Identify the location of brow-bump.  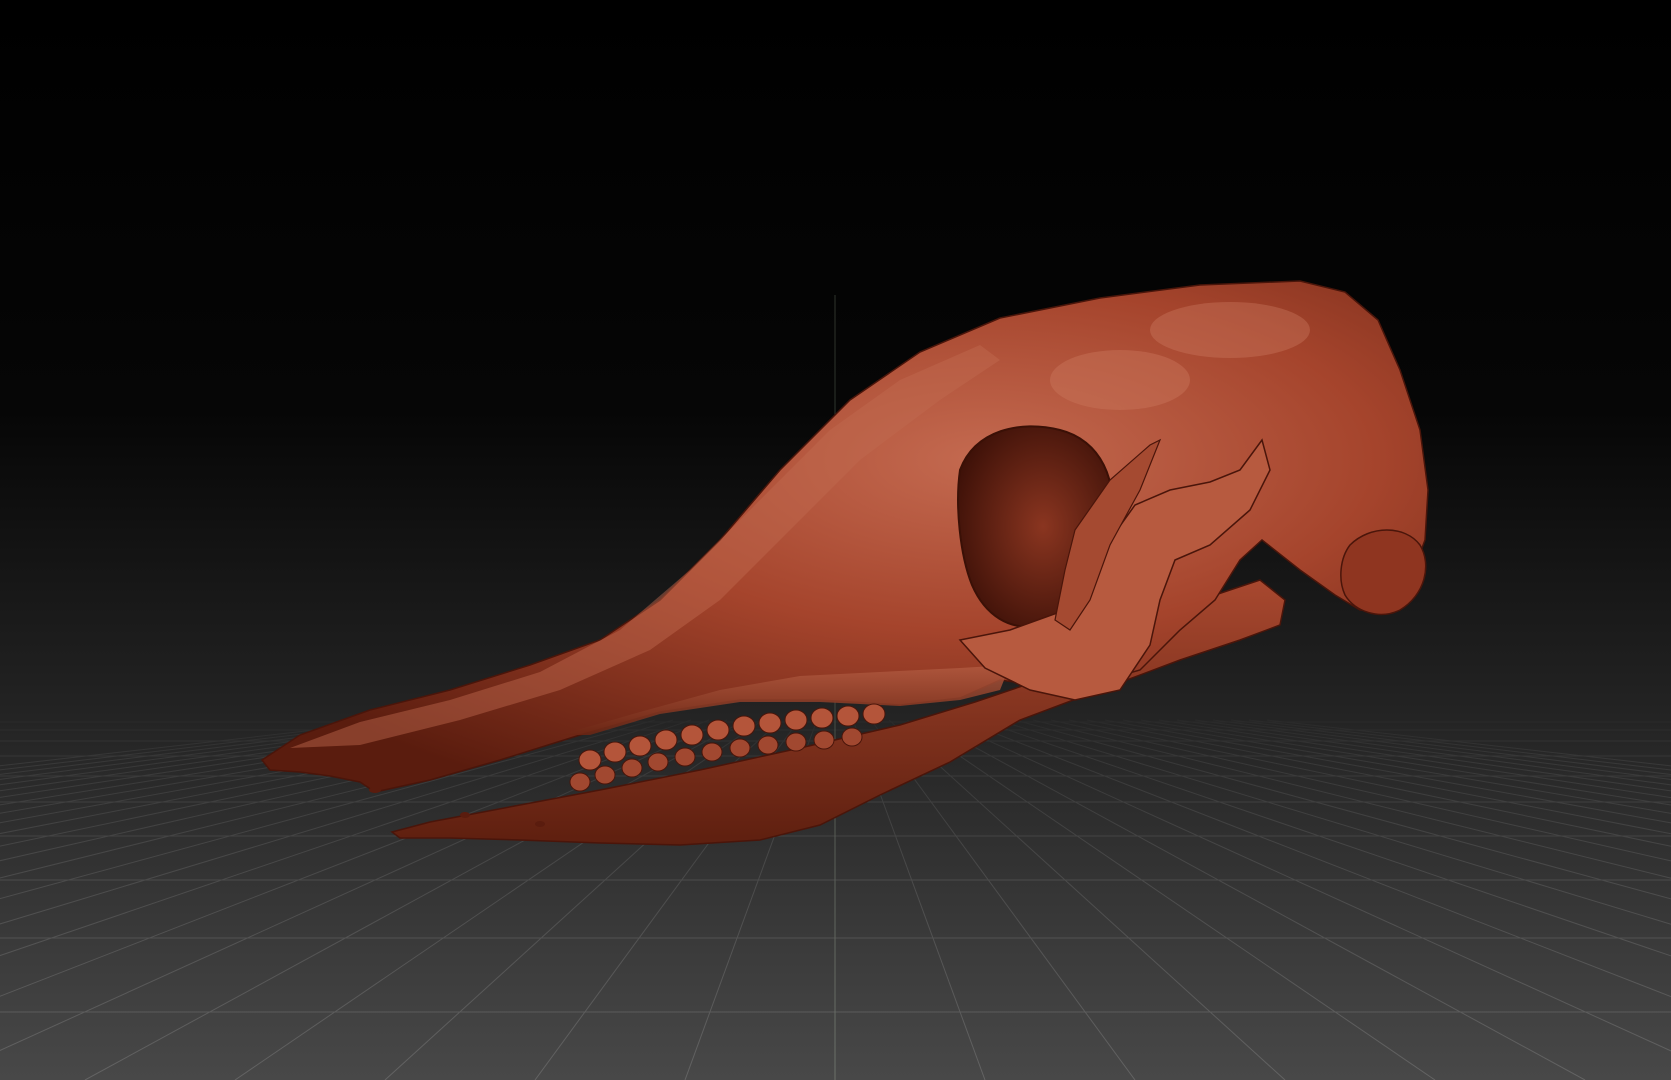
(1120, 380).